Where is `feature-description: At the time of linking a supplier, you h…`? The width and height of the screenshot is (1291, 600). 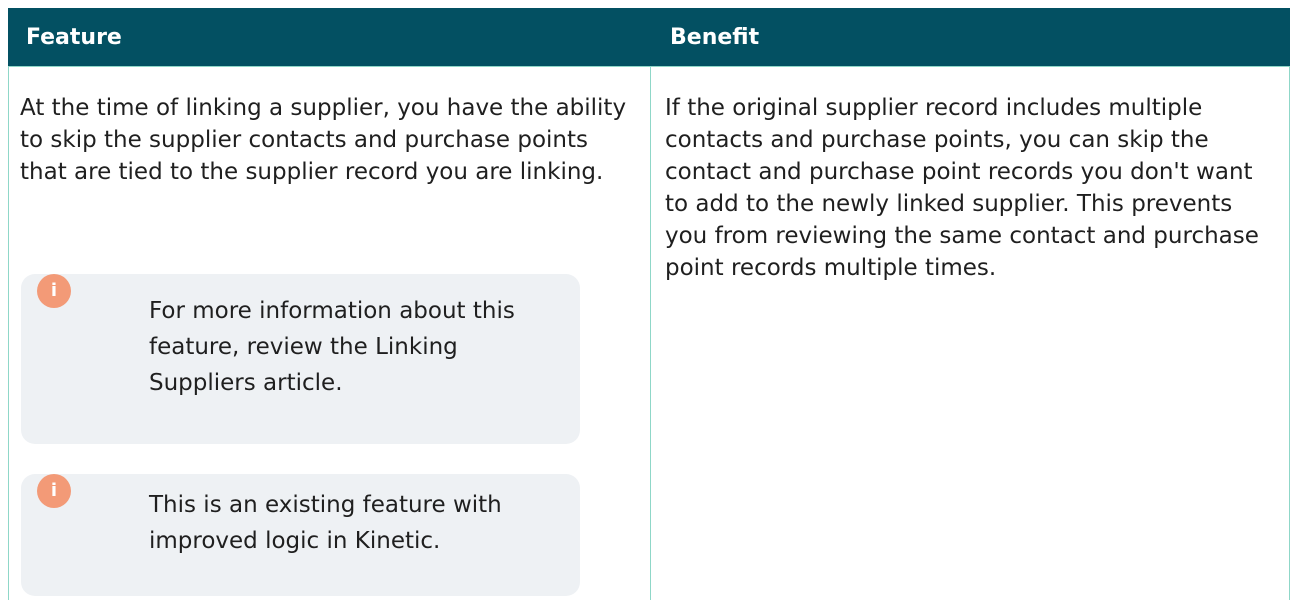 feature-description: At the time of linking a supplier, you h… is located at coordinates (323, 140).